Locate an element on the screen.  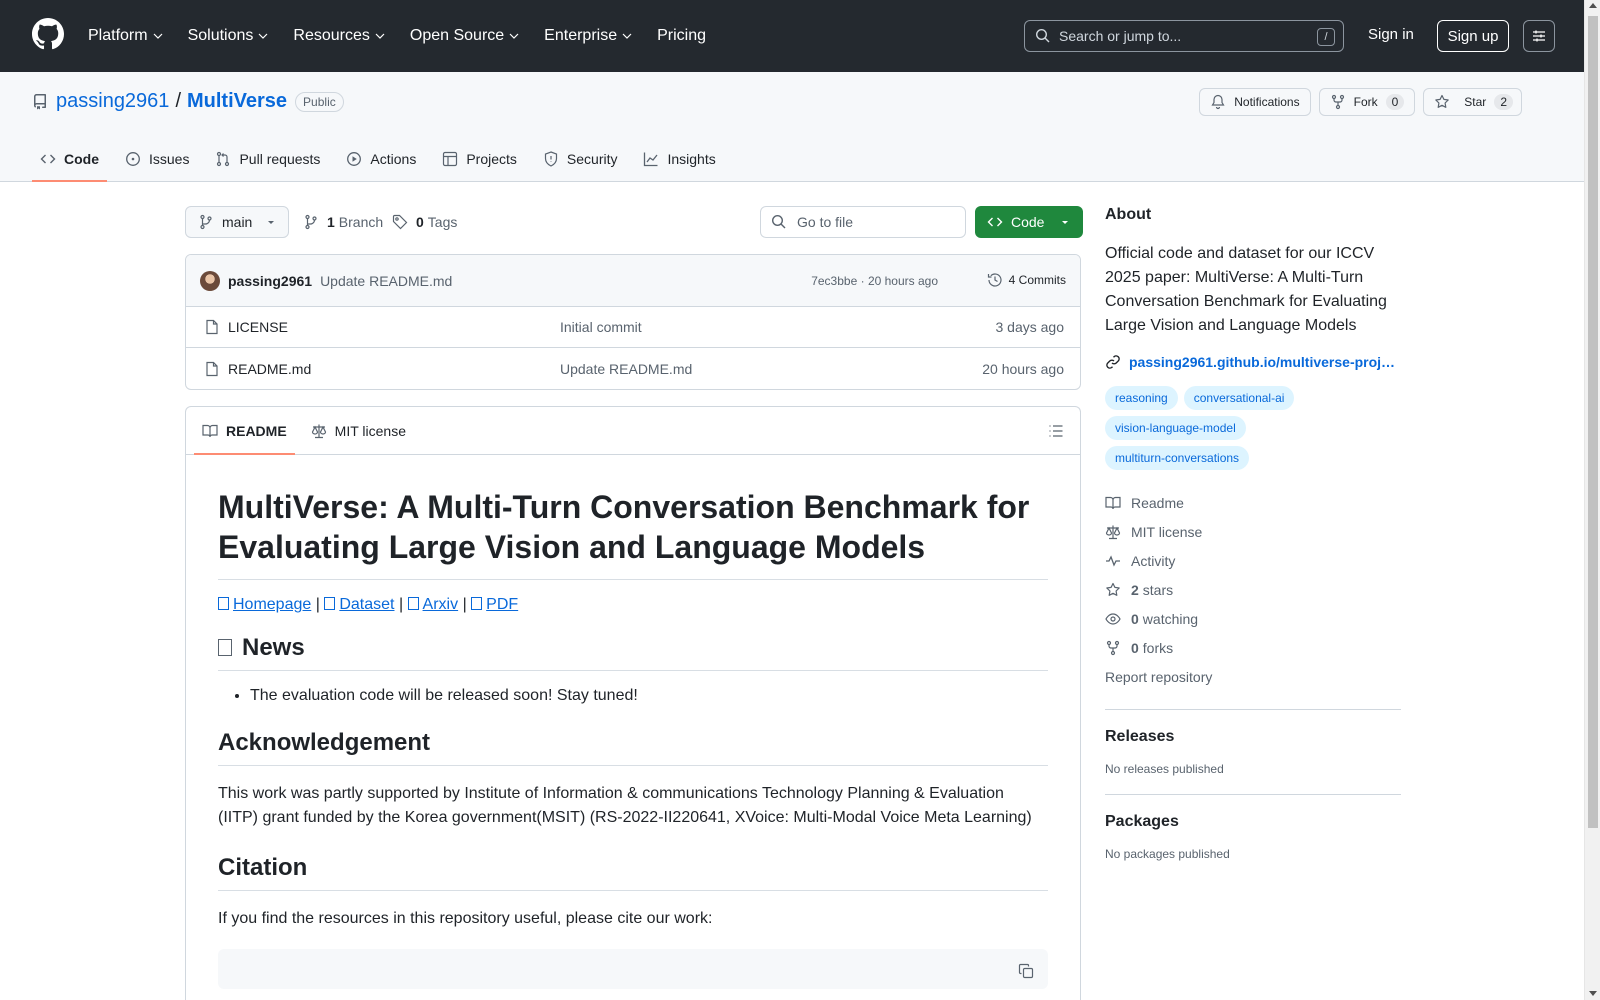
tab-pull-requests: Pull requests is located at coordinates (267, 159).